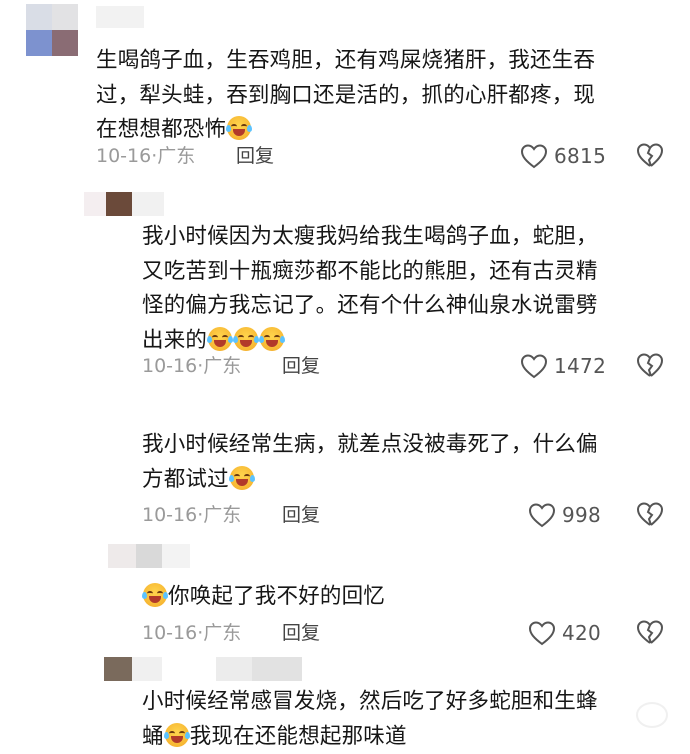 Image resolution: width=690 pixels, height=754 pixels. Describe the element at coordinates (582, 633) in the screenshot. I see `like-count: 420` at that location.